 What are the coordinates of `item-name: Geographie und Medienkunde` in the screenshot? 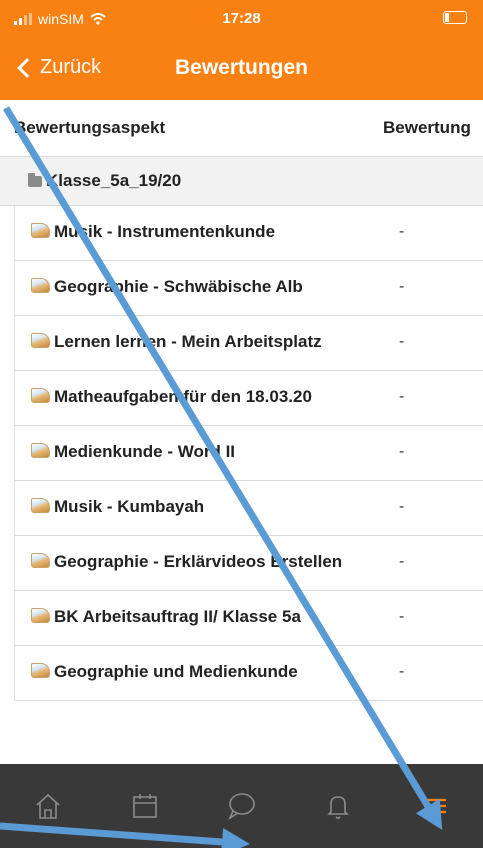 It's located at (176, 671).